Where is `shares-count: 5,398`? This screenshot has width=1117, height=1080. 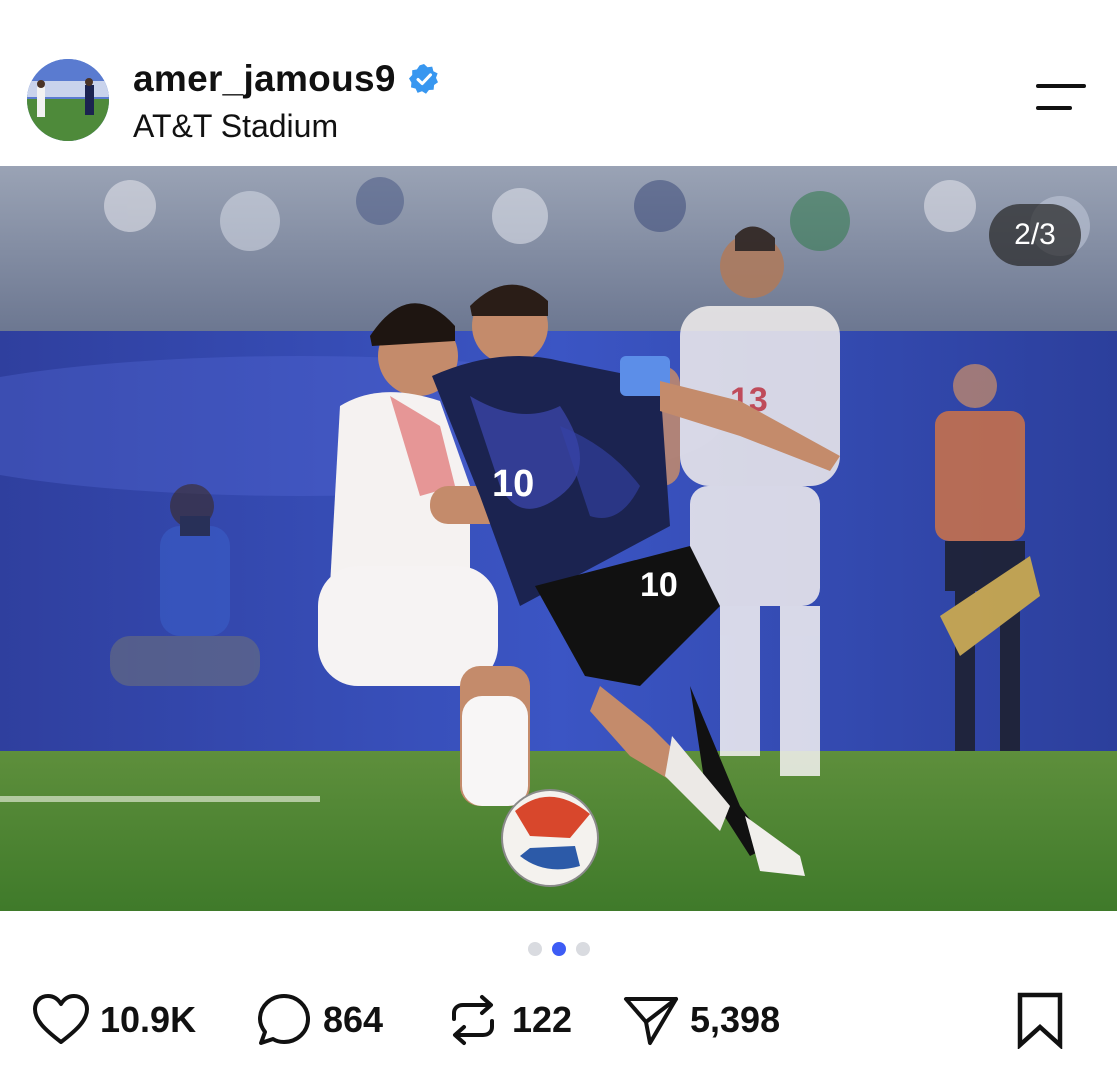
shares-count: 5,398 is located at coordinates (735, 1019).